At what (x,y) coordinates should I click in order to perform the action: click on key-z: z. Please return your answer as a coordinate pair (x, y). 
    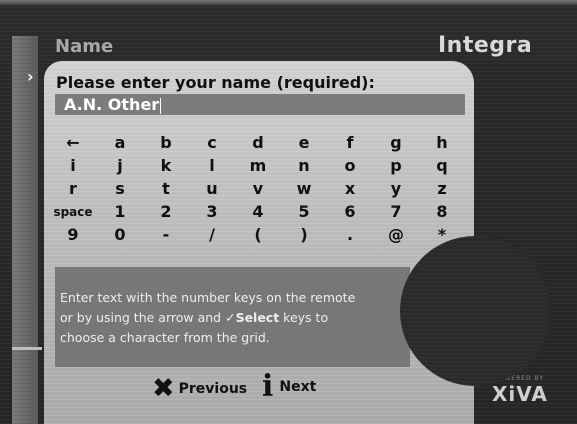
    Looking at the image, I should click on (442, 188).